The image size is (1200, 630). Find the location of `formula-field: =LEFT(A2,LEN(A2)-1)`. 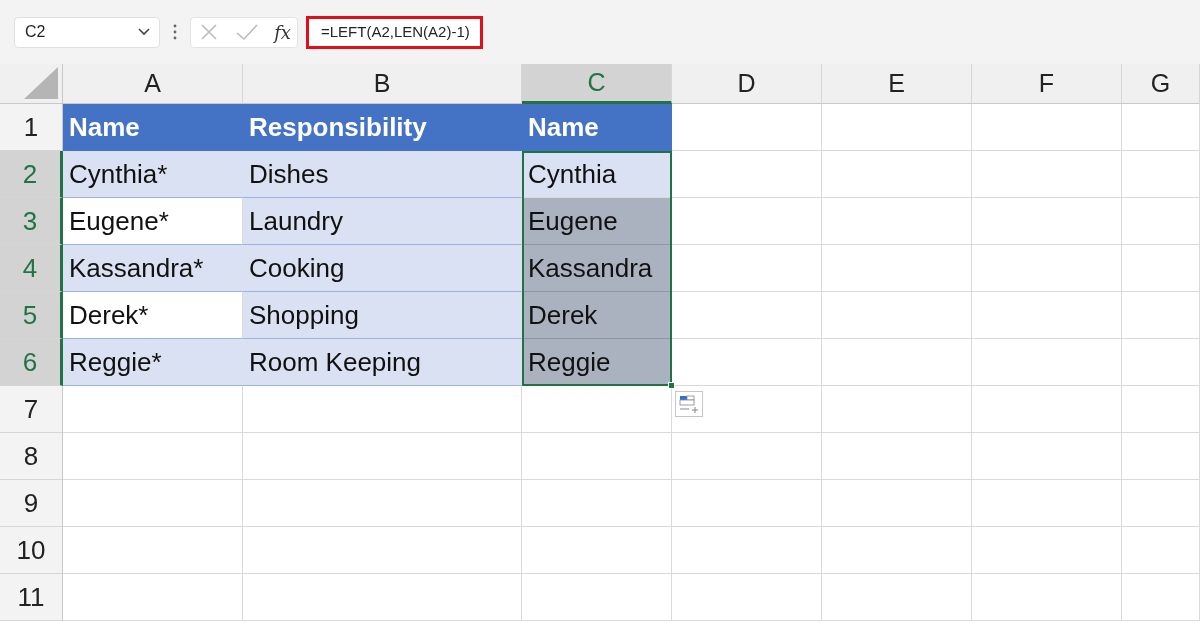

formula-field: =LEFT(A2,LEN(A2)-1) is located at coordinates (394, 32).